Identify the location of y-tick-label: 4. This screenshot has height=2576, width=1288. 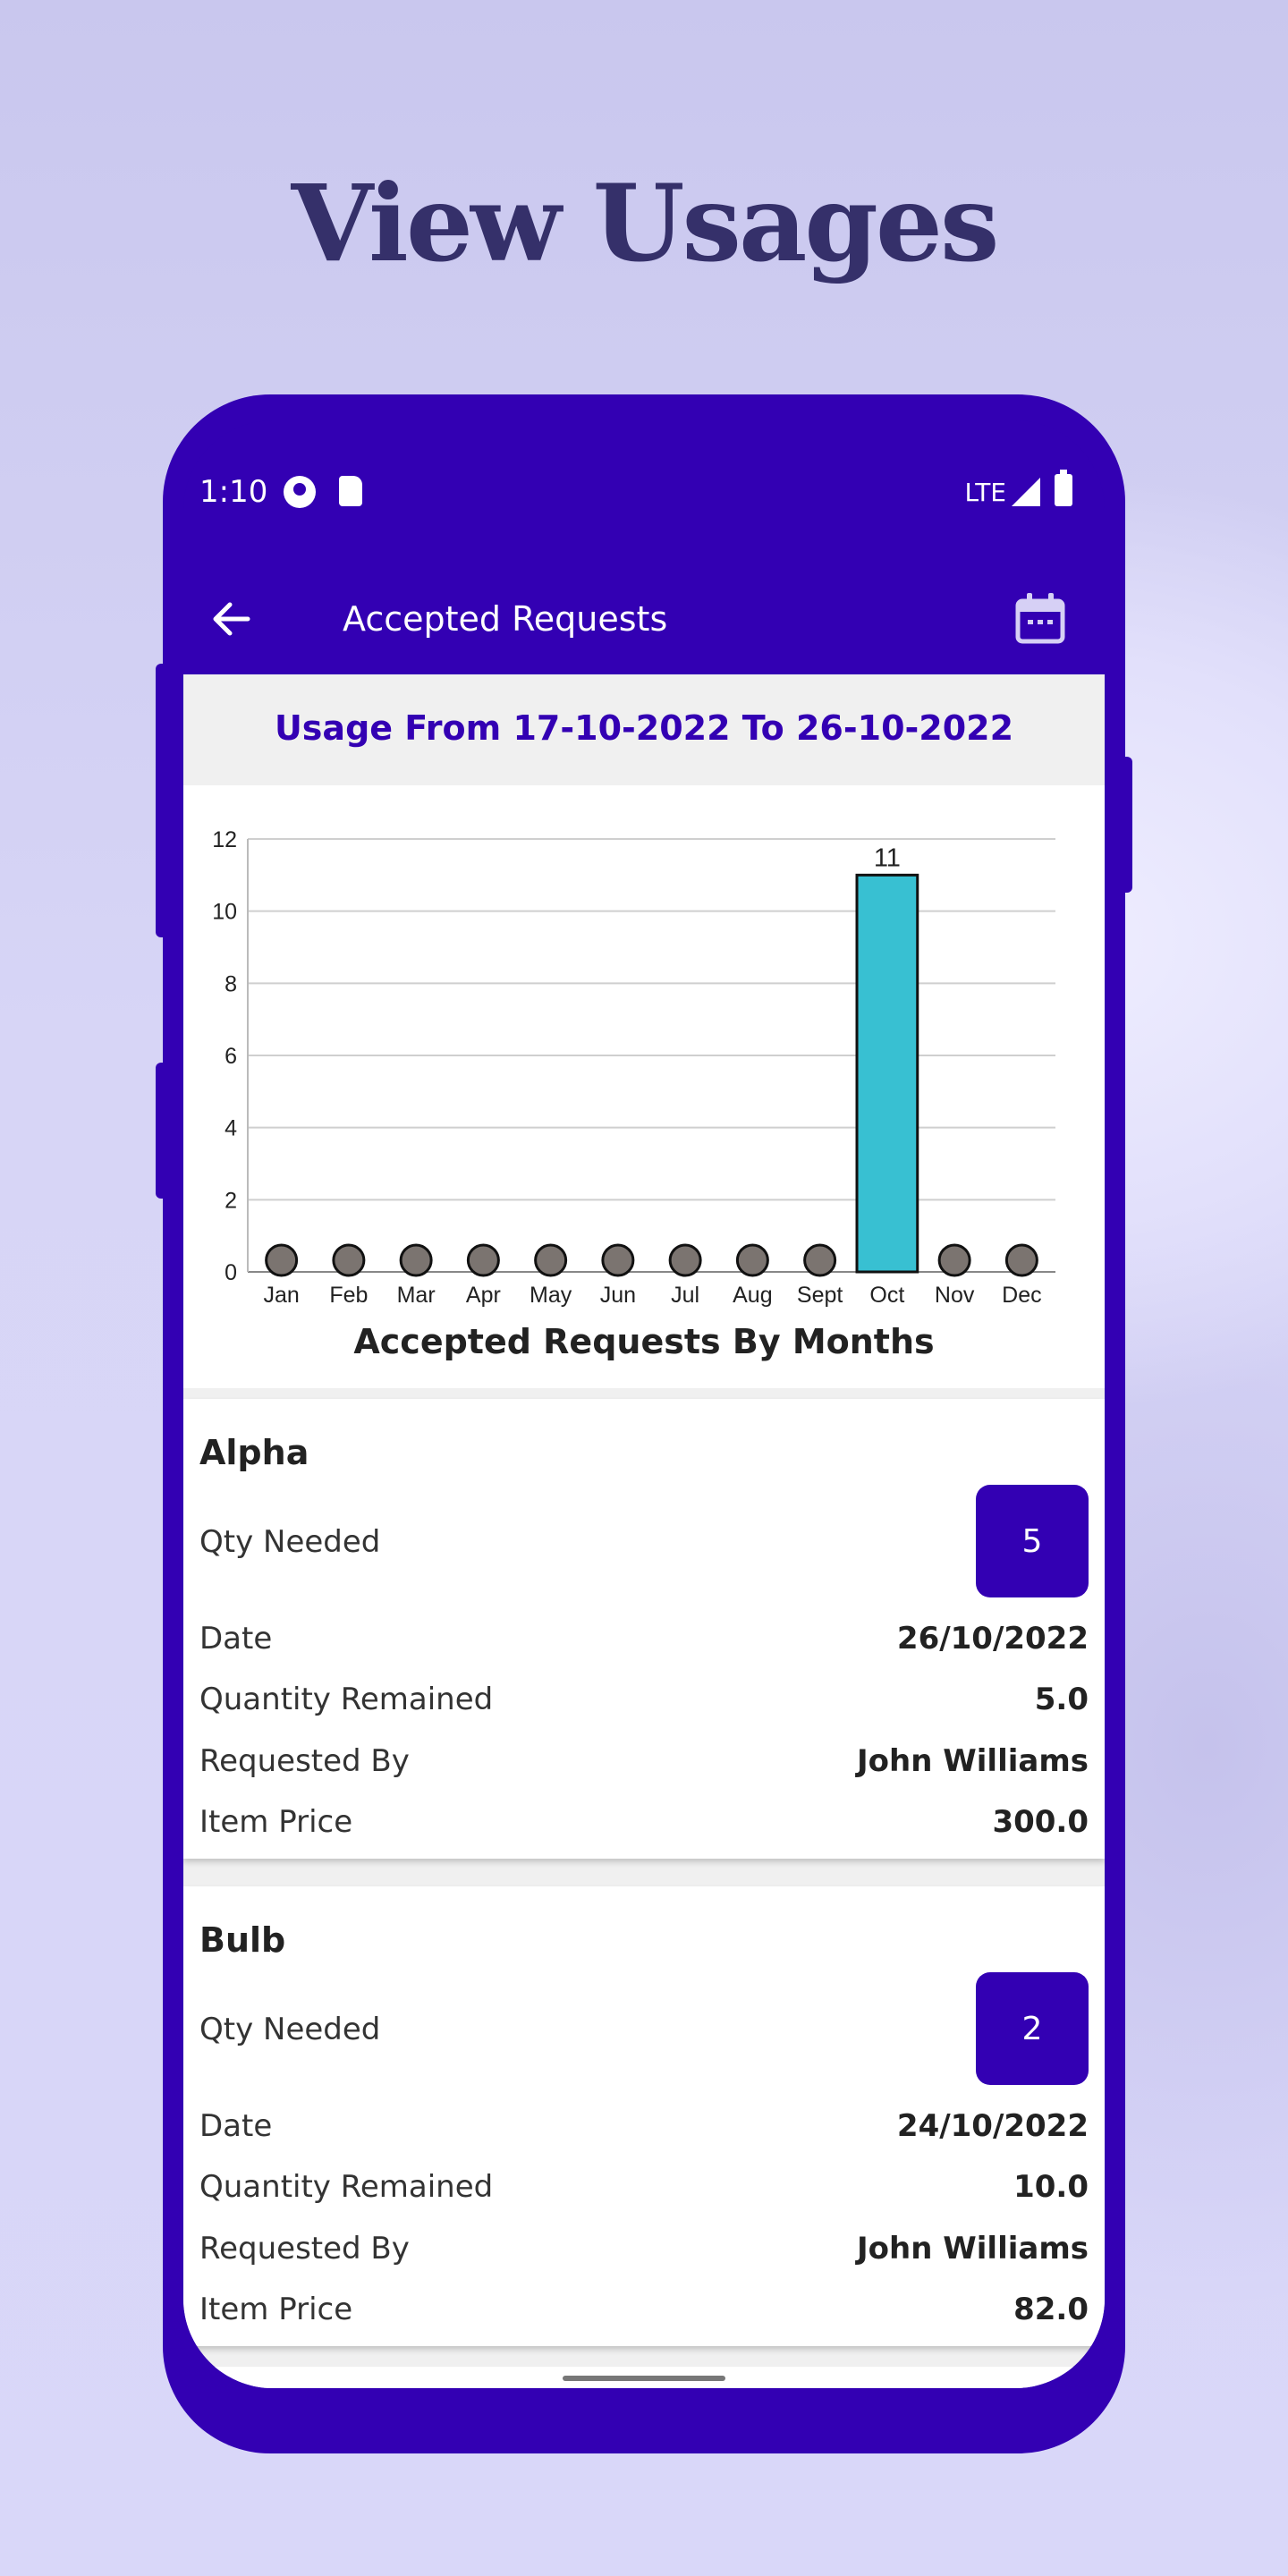
(231, 1128).